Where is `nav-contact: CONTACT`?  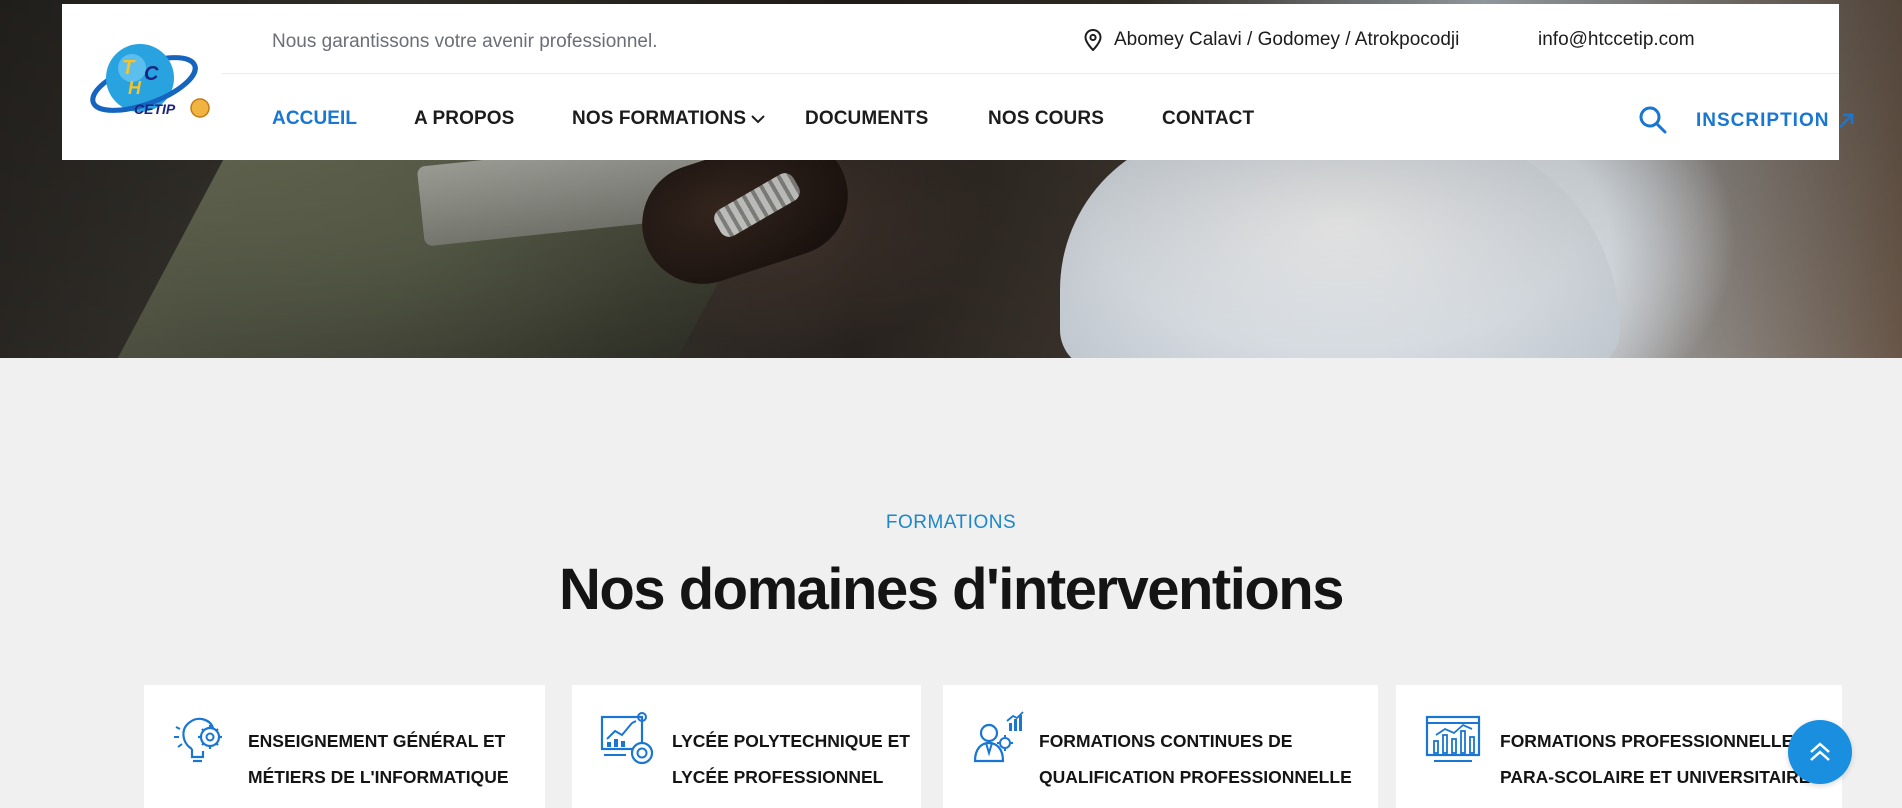
nav-contact: CONTACT is located at coordinates (1208, 119).